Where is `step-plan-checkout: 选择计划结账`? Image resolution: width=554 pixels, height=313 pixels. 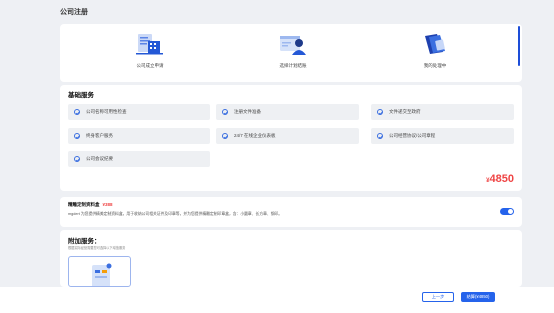
step-plan-checkout: 选择计划结账 is located at coordinates (293, 50).